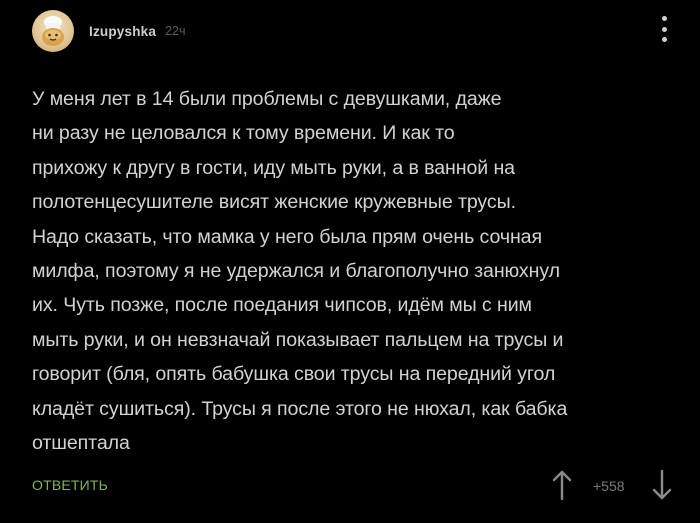  What do you see at coordinates (609, 486) in the screenshot?
I see `rating-count: +558` at bounding box center [609, 486].